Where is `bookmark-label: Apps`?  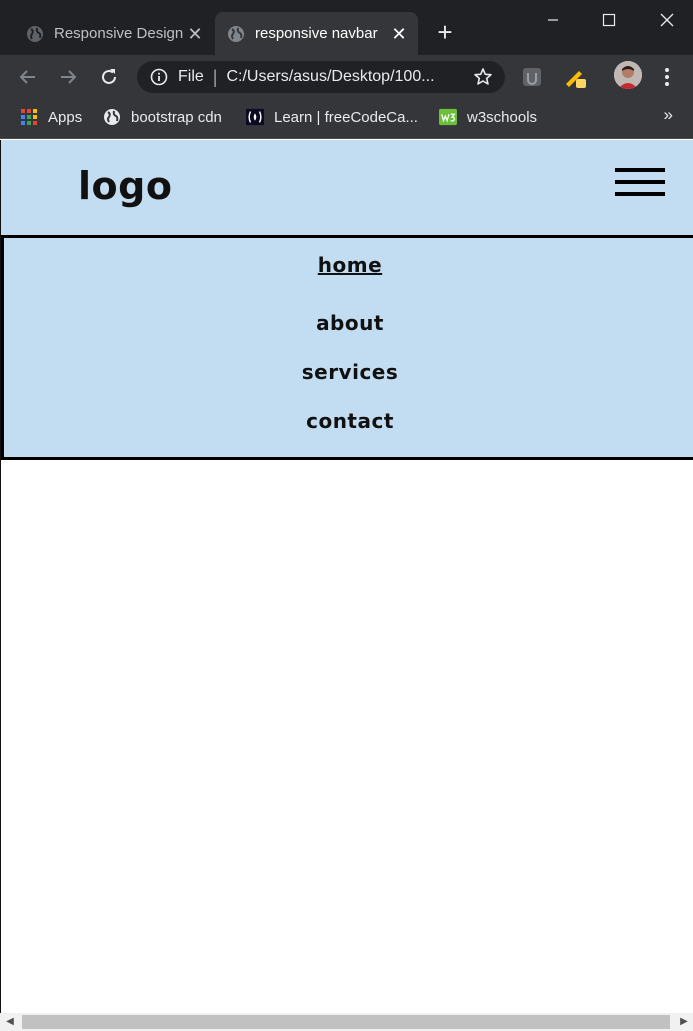
bookmark-label: Apps is located at coordinates (65, 117).